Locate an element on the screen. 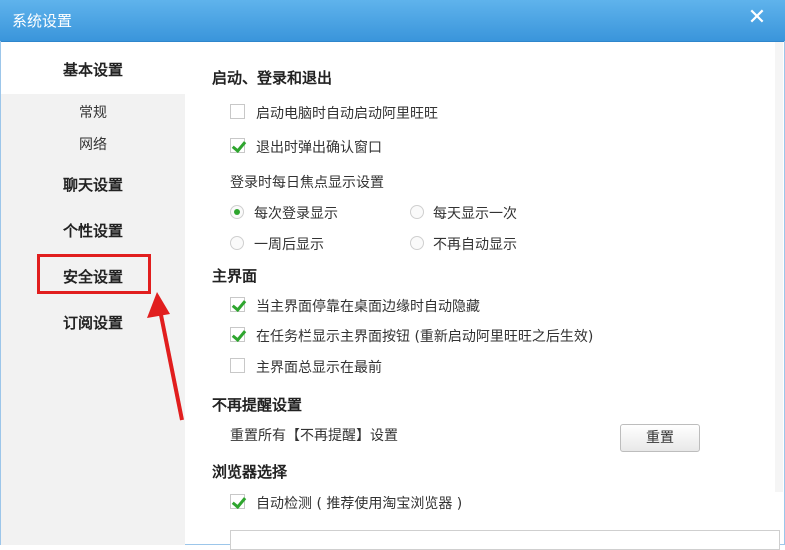 This screenshot has width=785, height=550. radio-after-week is located at coordinates (237, 243).